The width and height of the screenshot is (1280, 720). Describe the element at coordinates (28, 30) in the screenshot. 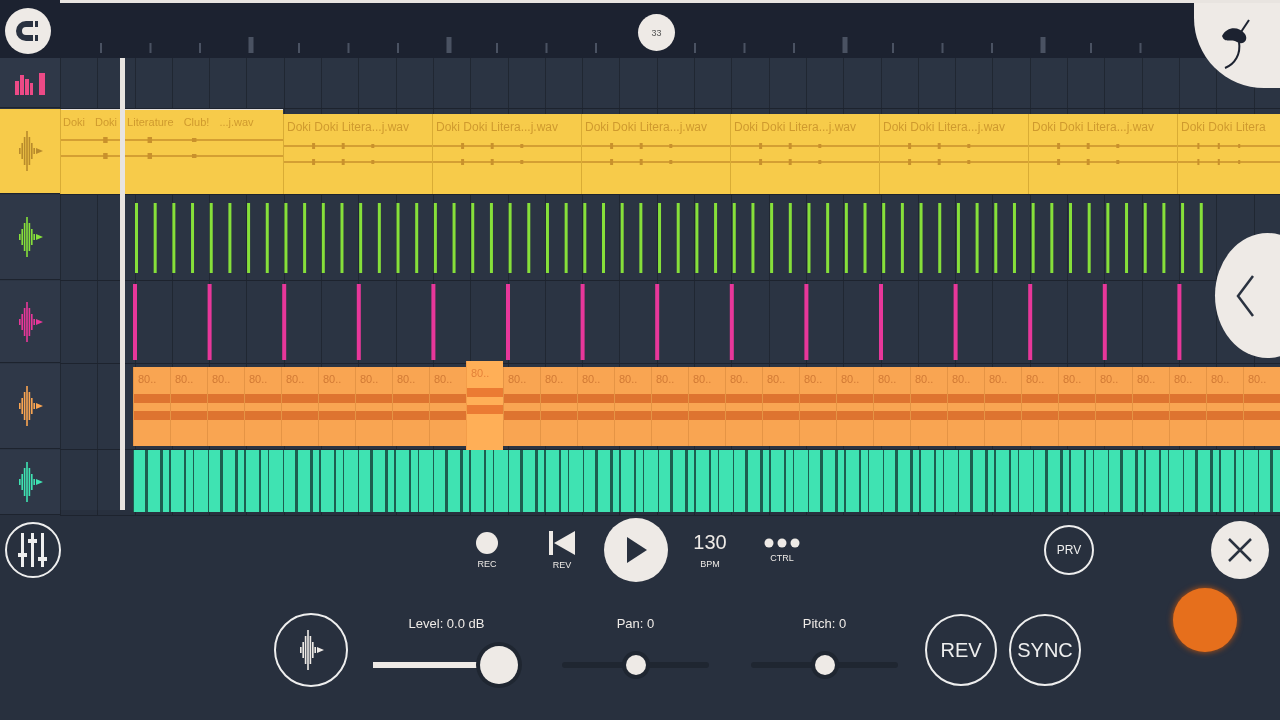

I see `magnet-snap-button` at that location.